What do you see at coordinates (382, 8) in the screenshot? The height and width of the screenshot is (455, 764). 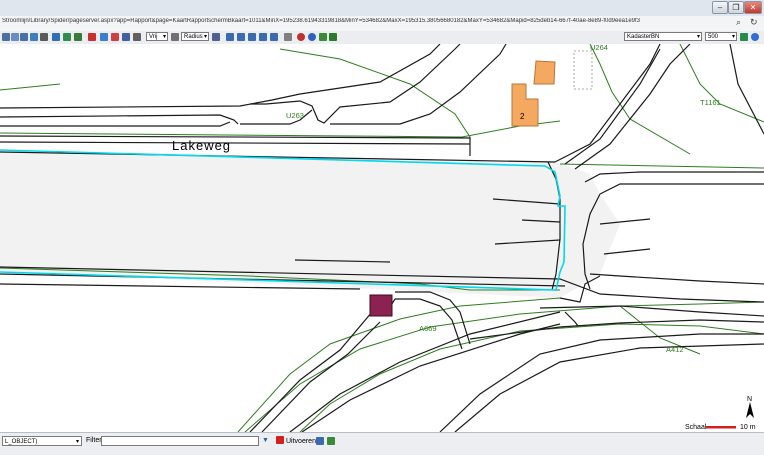 I see `window-titlebar: – ❐ ✕` at bounding box center [382, 8].